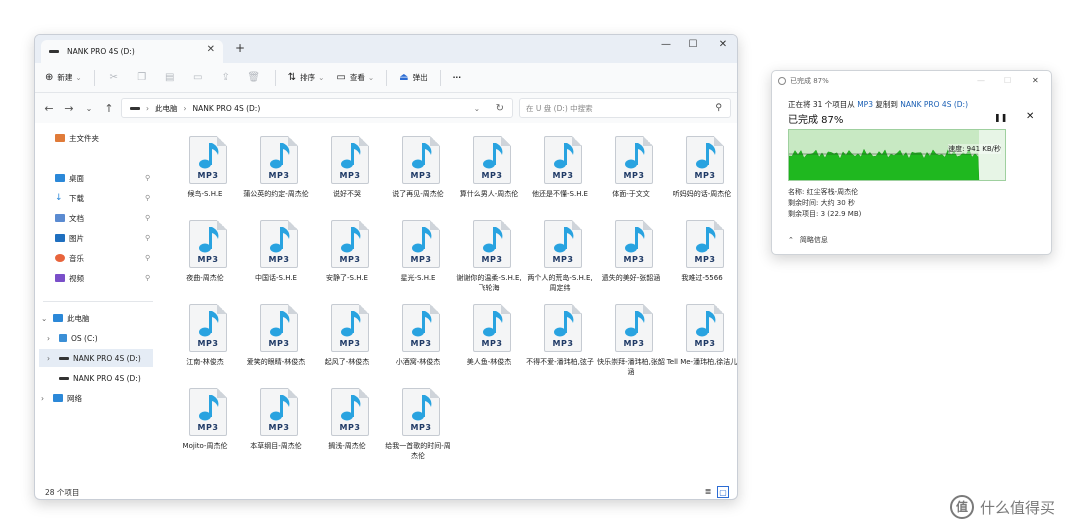  Describe the element at coordinates (107, 238) in the screenshot. I see `sidebar-item-pictures: 图片 ⚲` at that location.